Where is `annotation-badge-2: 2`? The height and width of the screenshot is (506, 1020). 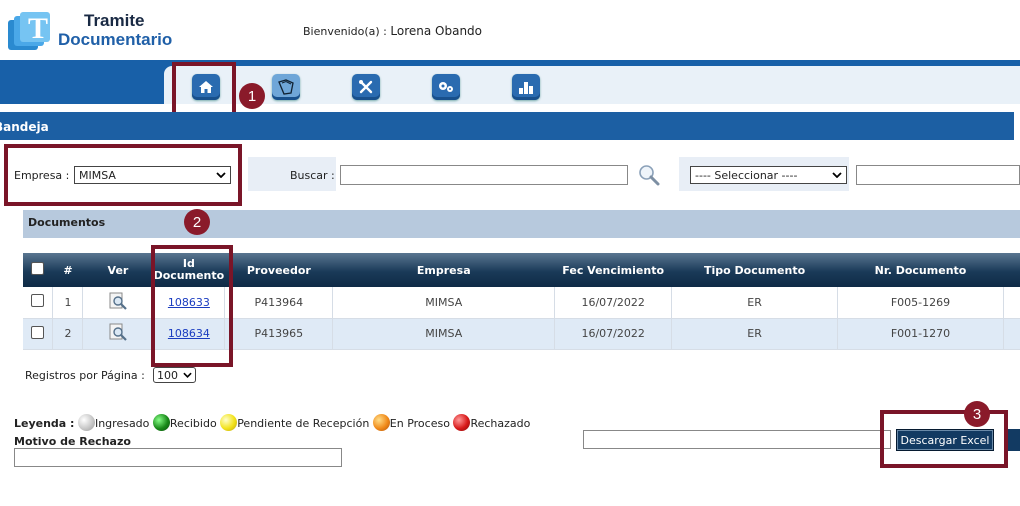 annotation-badge-2: 2 is located at coordinates (197, 222).